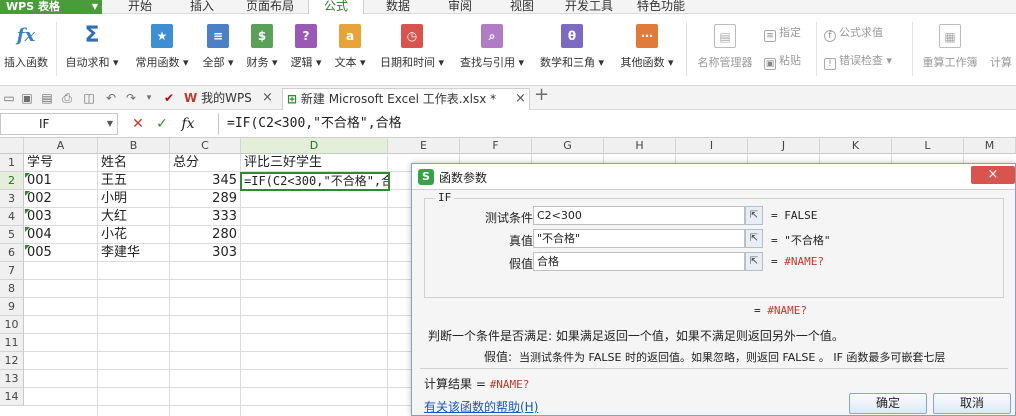  I want to click on dialog-title-bar: S 函数参数 ×, so click(713, 177).